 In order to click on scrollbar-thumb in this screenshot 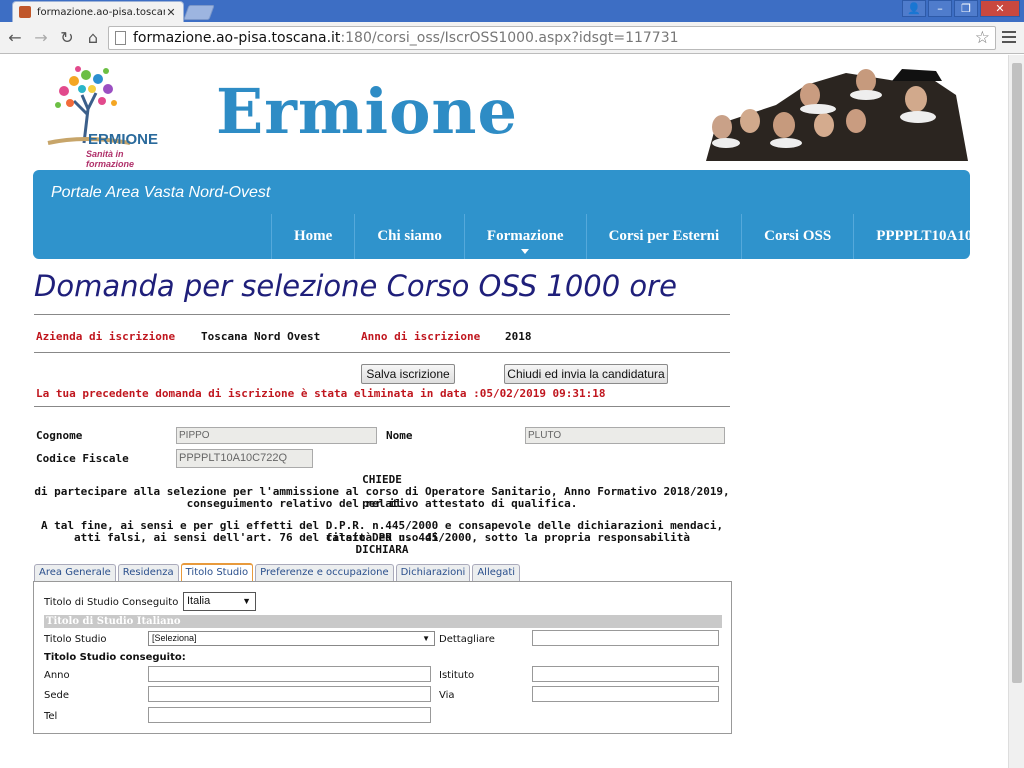, I will do `click(1017, 373)`.